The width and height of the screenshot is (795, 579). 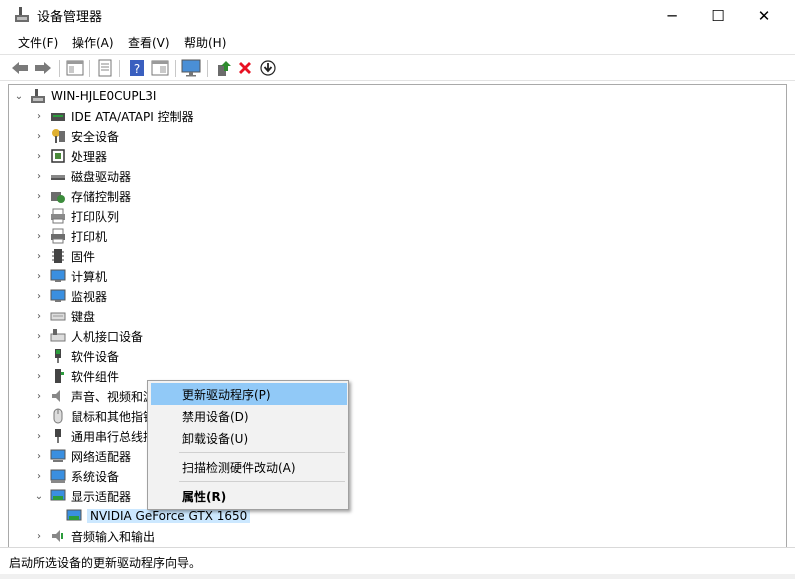 I want to click on keyboard-icon, so click(x=58, y=316).